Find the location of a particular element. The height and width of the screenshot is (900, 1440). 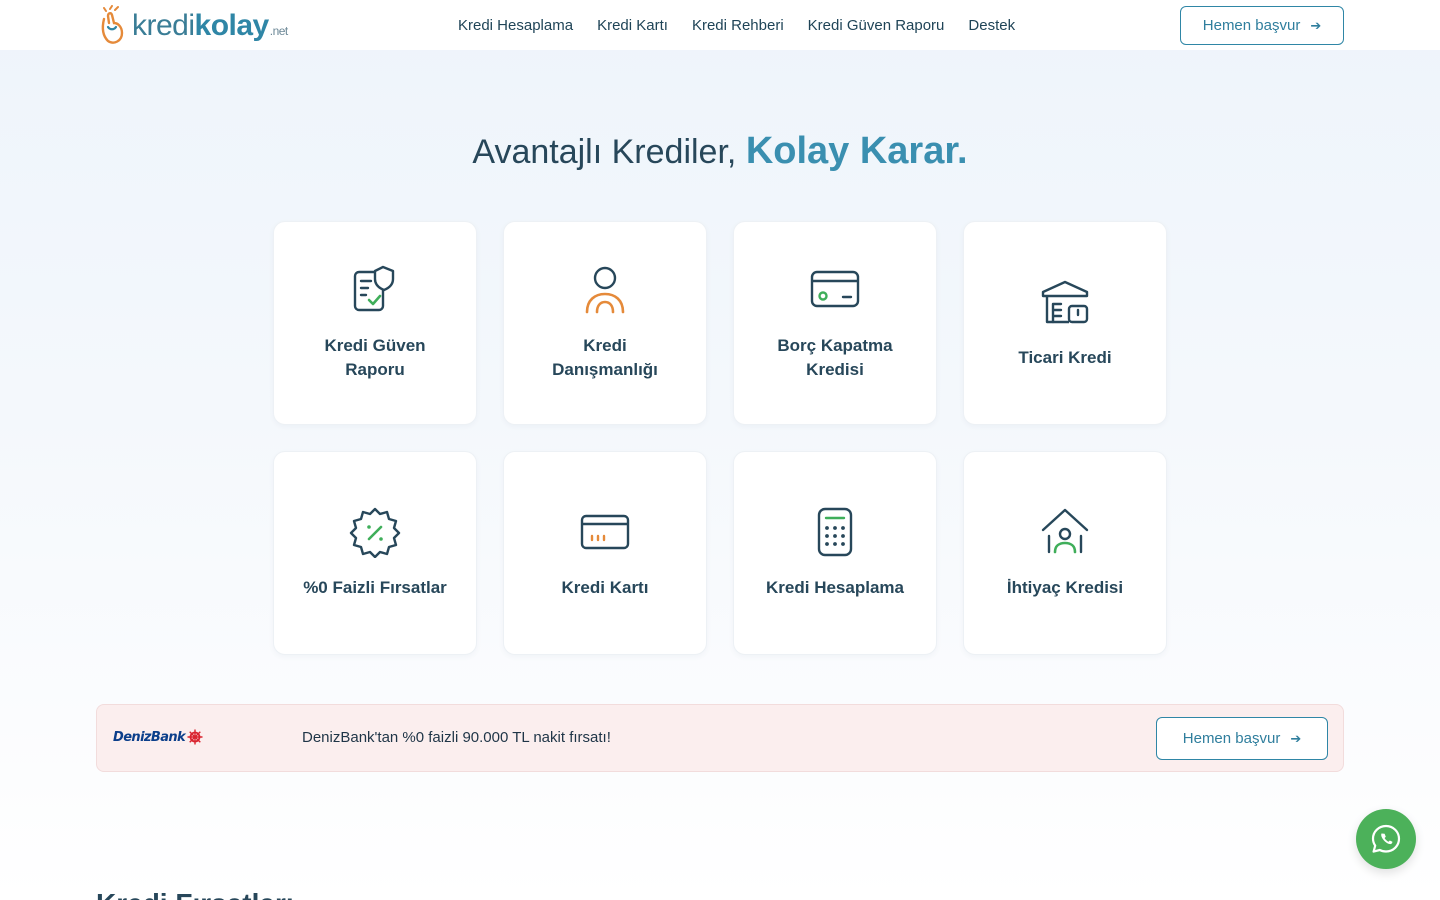

card-ticari-kredi: Ticari Kredi is located at coordinates (1065, 323).